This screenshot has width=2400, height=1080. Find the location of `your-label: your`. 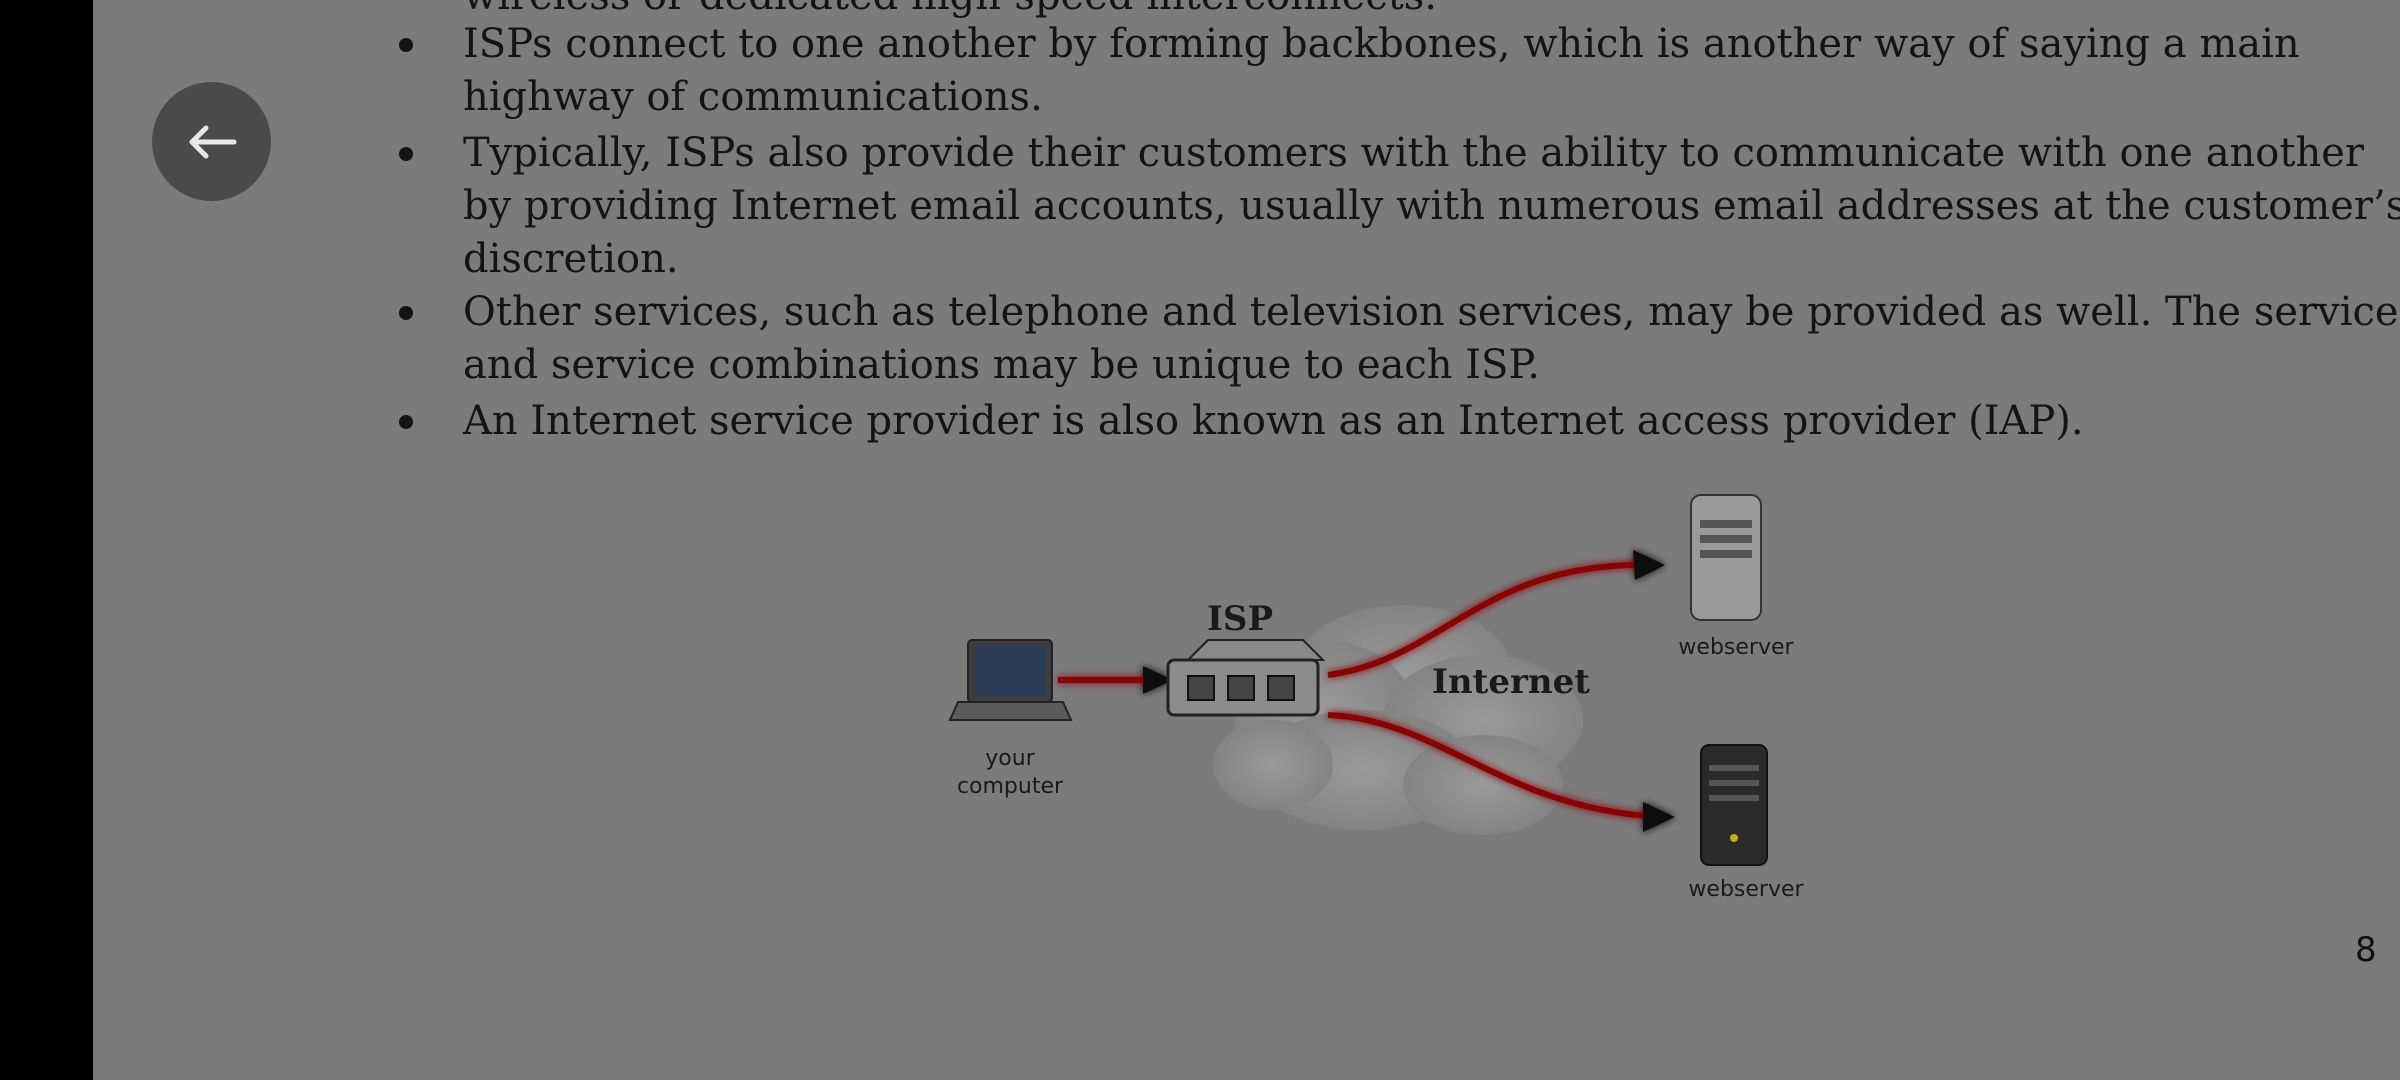

your-label: your is located at coordinates (1010, 758).